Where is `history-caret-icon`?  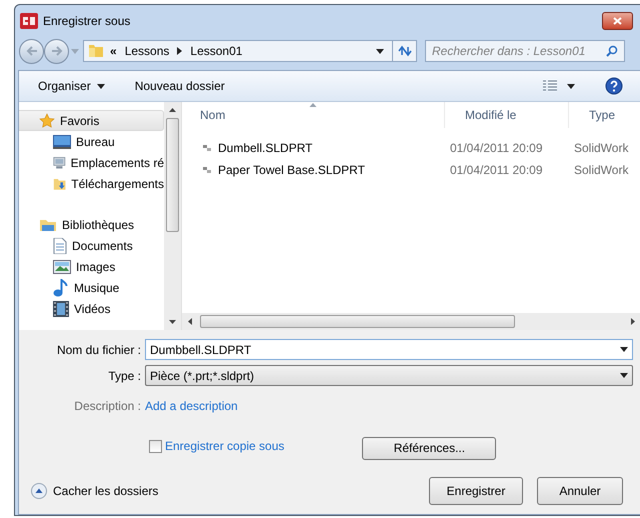
history-caret-icon is located at coordinates (75, 51).